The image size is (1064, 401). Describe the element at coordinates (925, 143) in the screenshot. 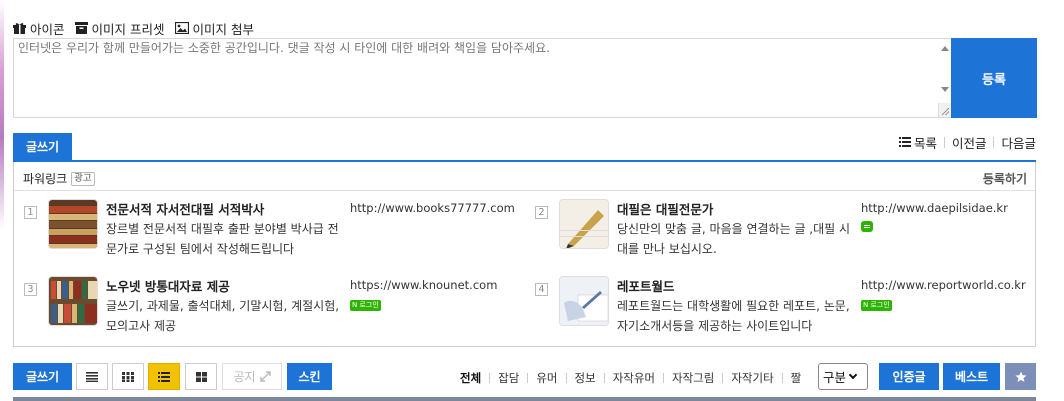

I see `list-label: 목록` at that location.